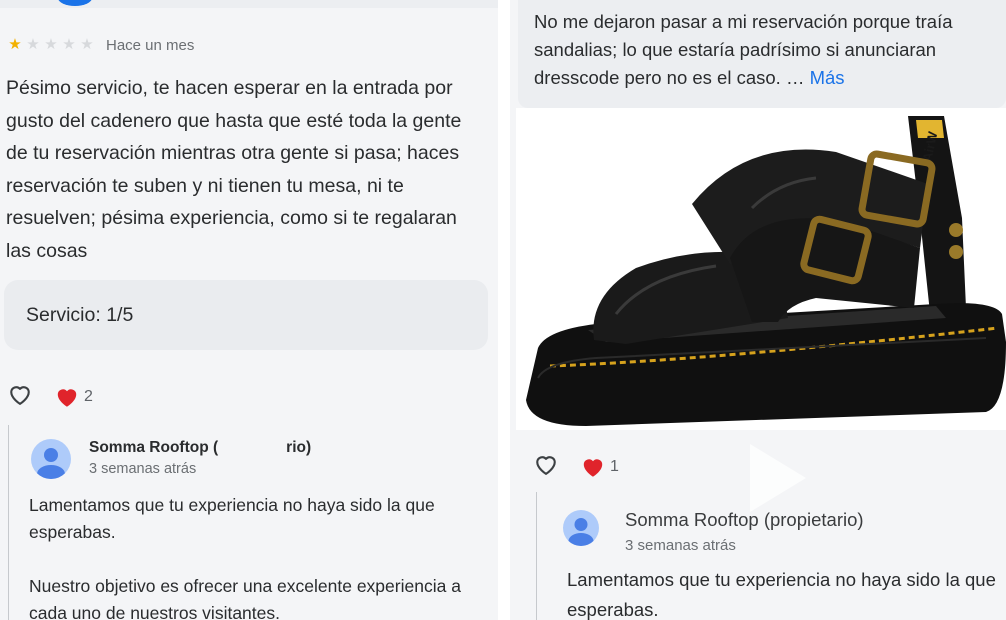  I want to click on panel-divider, so click(504, 310).